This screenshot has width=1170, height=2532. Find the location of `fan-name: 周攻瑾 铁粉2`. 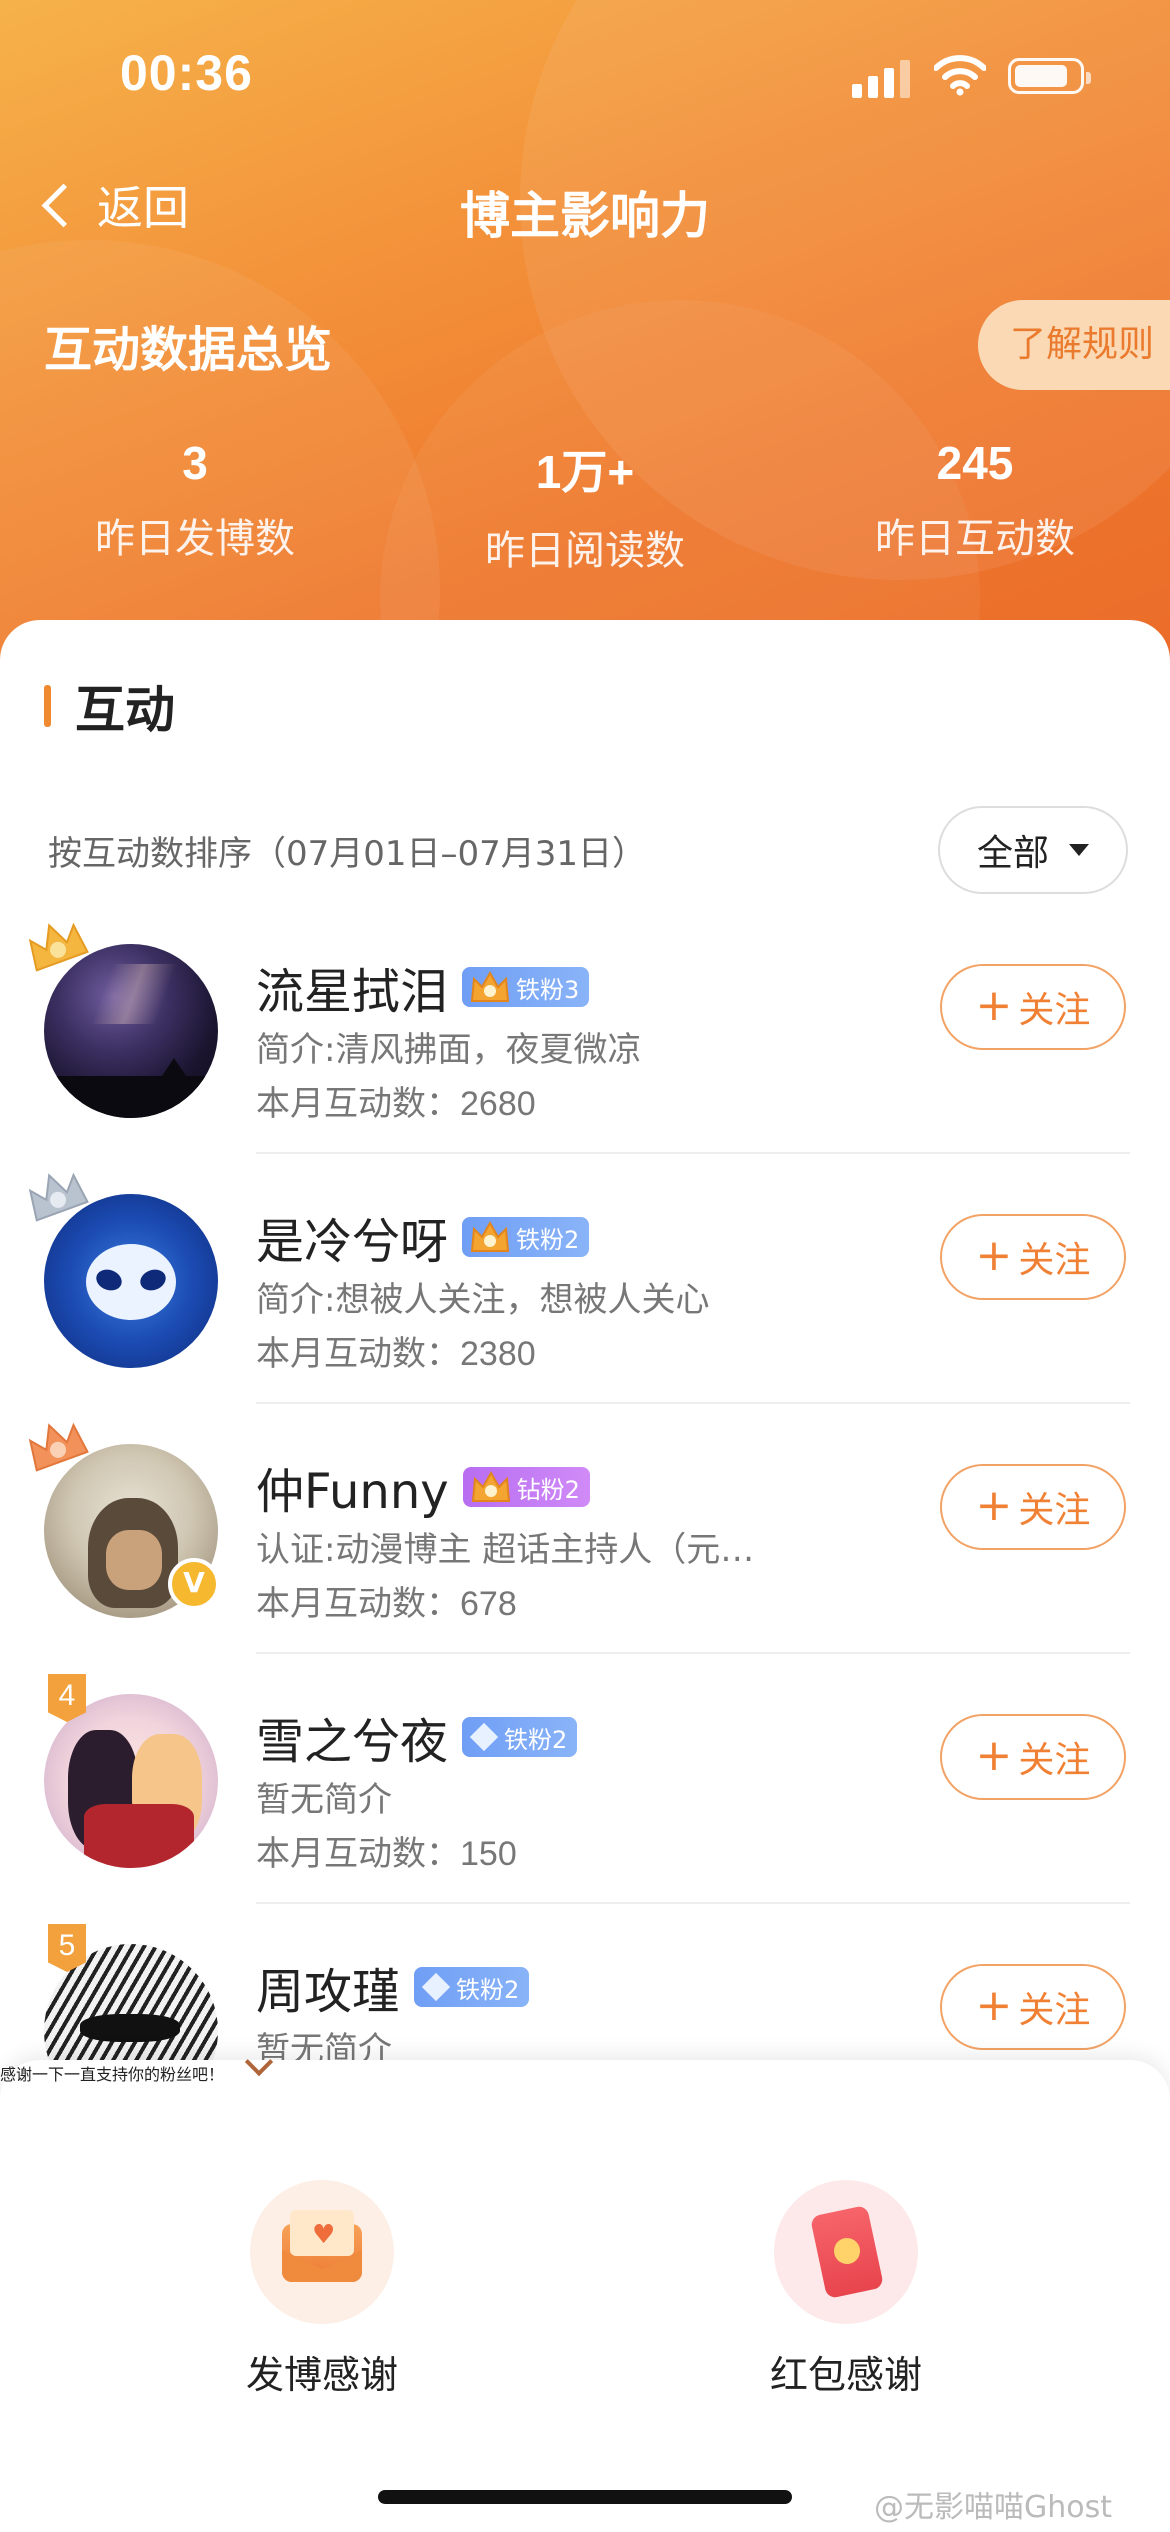

fan-name: 周攻瑾 铁粉2 is located at coordinates (393, 1987).